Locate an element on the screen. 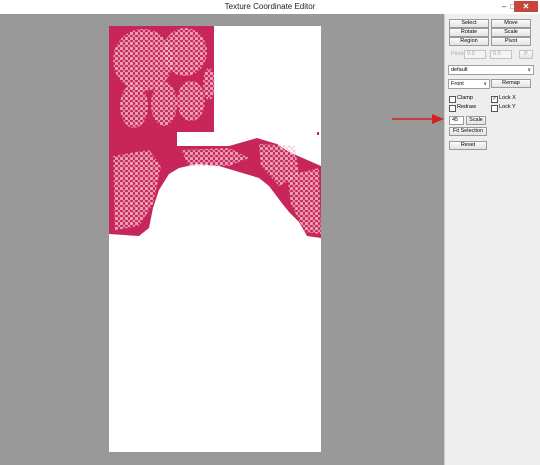 The height and width of the screenshot is (465, 540). pivot-y-field: 0.0 is located at coordinates (501, 54).